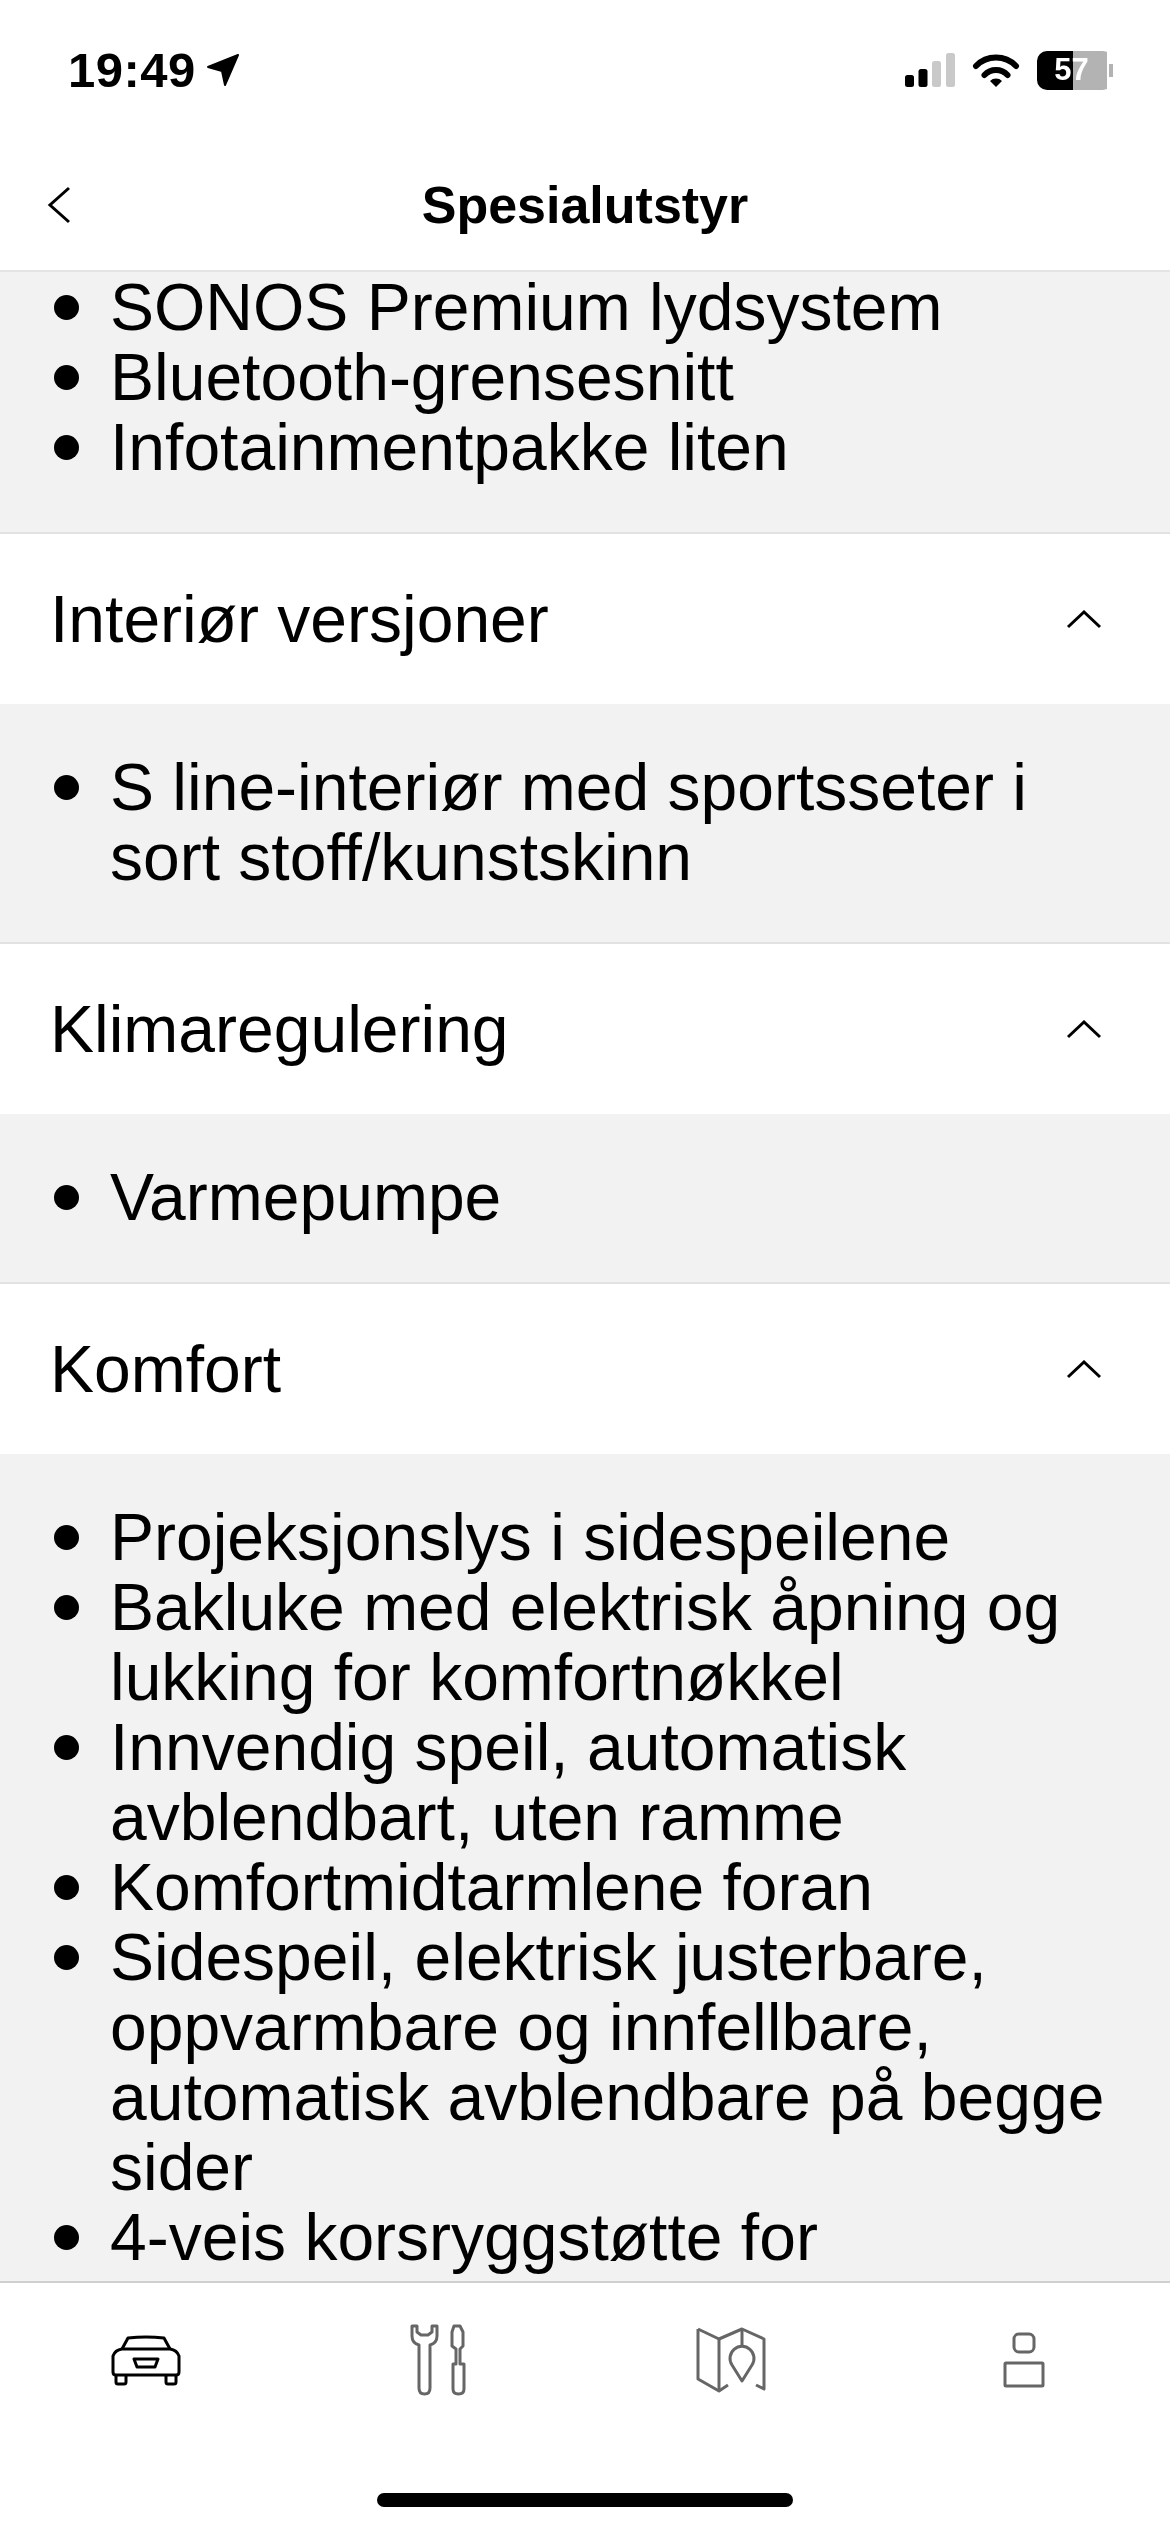 The image size is (1170, 2532). Describe the element at coordinates (530, 1537) in the screenshot. I see `equipment-item: Projeksjonslys i sidespeilene` at that location.